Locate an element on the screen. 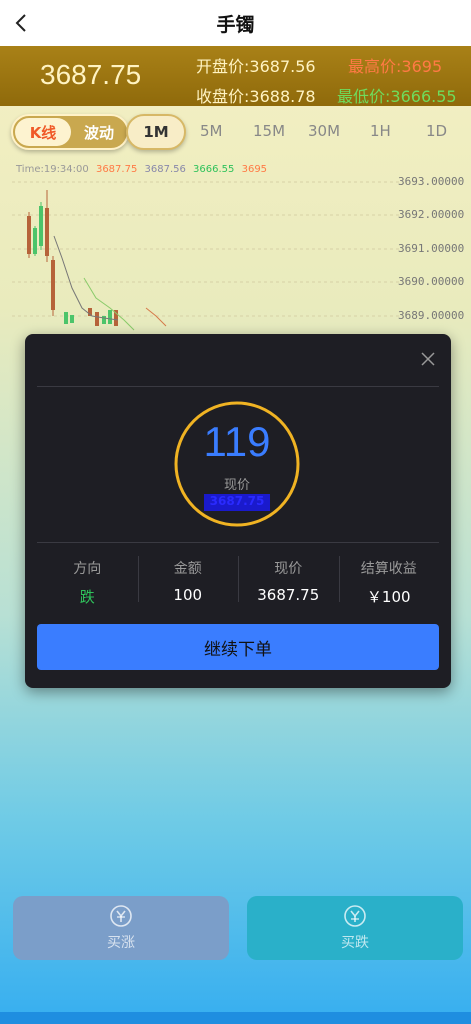 The image size is (471, 1024). close-icon is located at coordinates (428, 359).